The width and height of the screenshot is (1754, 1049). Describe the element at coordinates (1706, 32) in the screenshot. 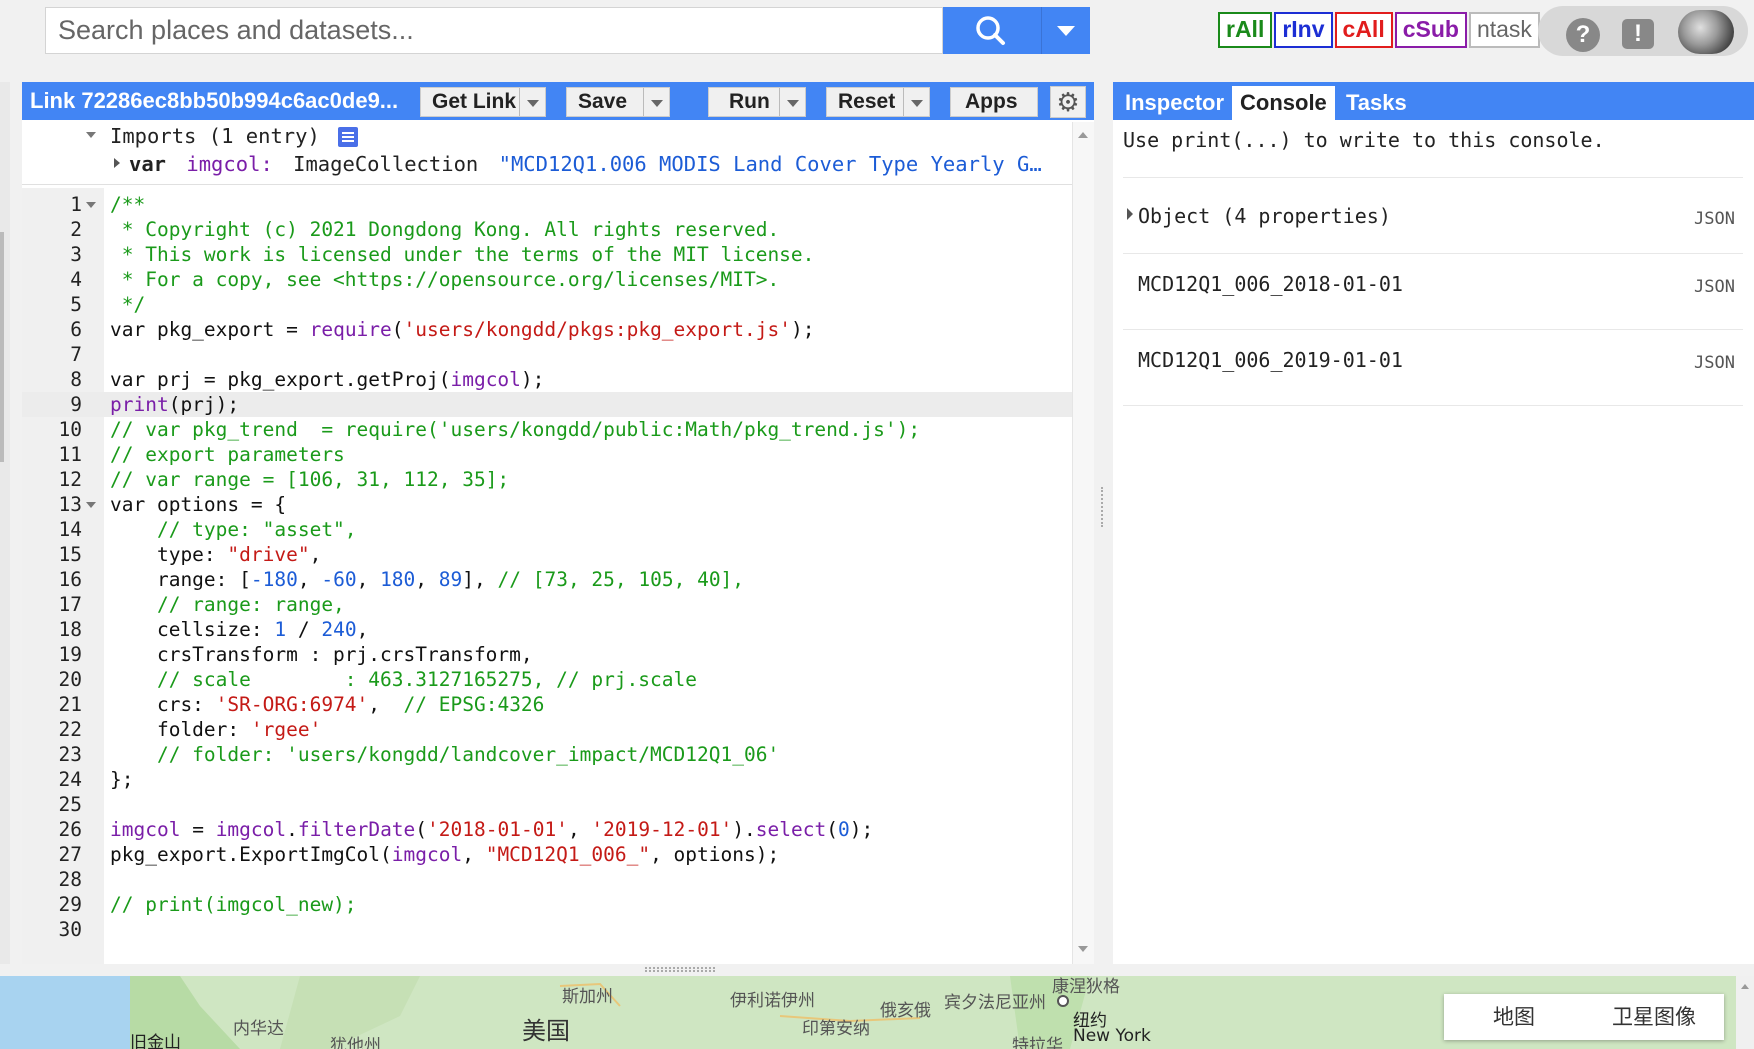

I see `avatar` at that location.